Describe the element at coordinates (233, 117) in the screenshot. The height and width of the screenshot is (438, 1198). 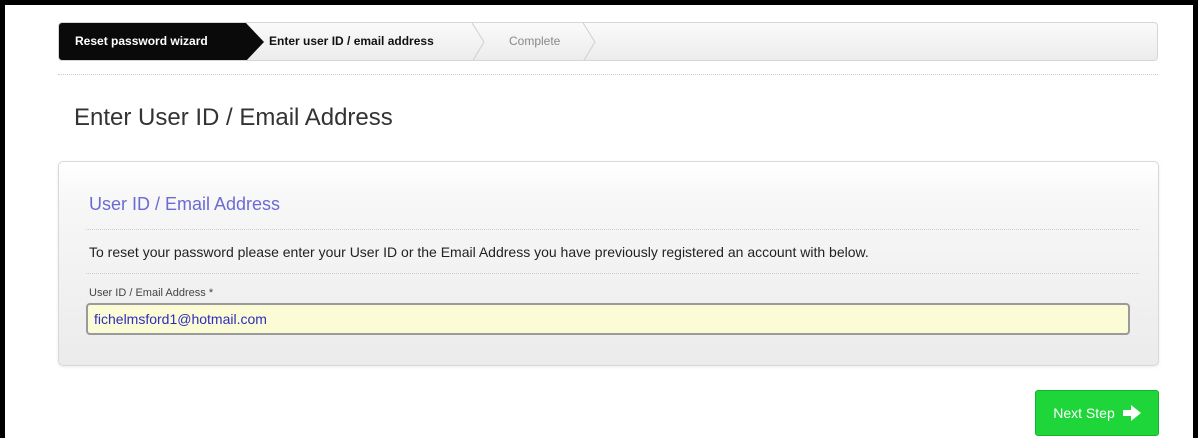
I see `page-title: Enter User ID / Email Address` at that location.